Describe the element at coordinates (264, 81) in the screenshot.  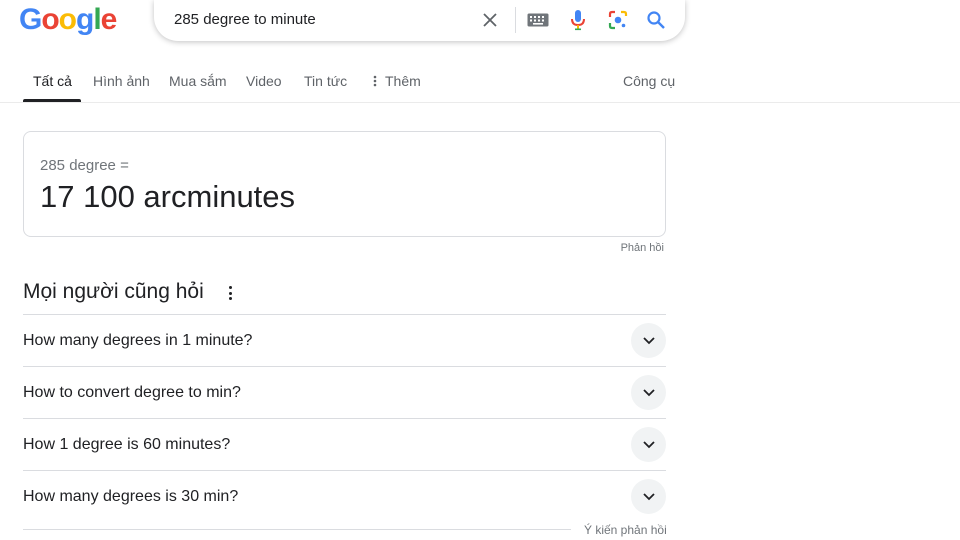
I see `tab-video: Video` at that location.